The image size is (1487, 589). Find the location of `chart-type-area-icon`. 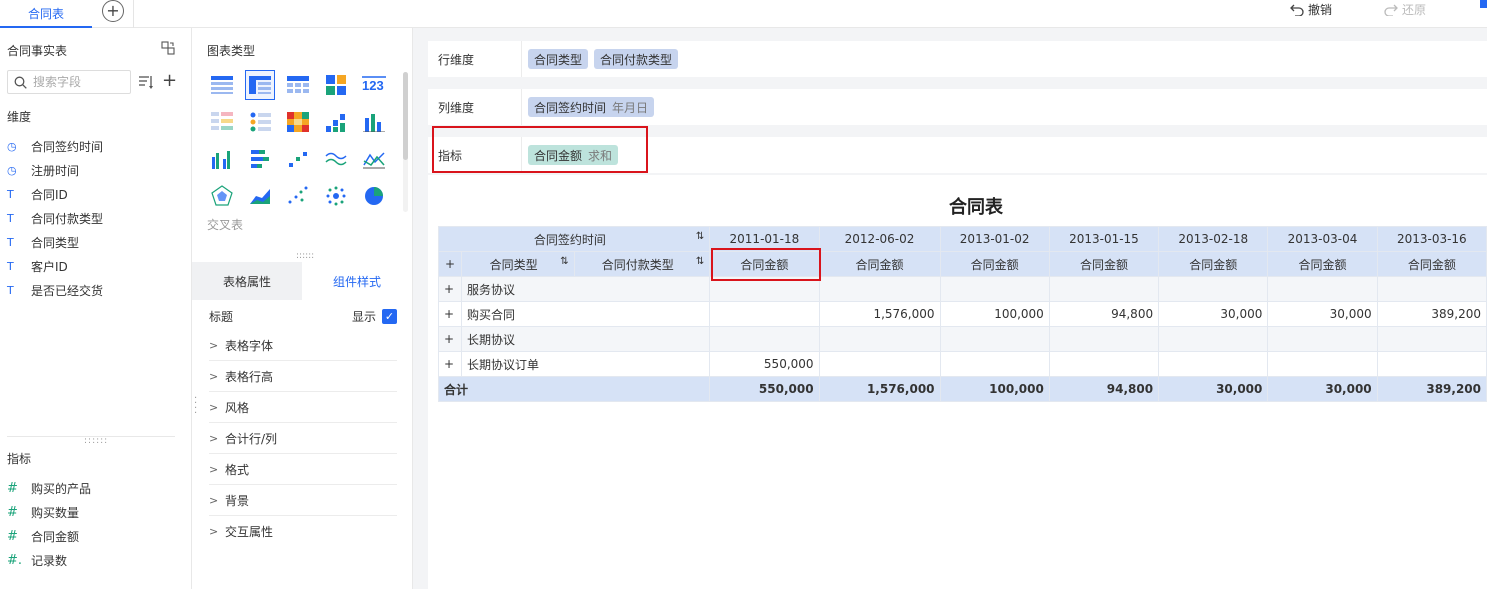

chart-type-area-icon is located at coordinates (260, 196).